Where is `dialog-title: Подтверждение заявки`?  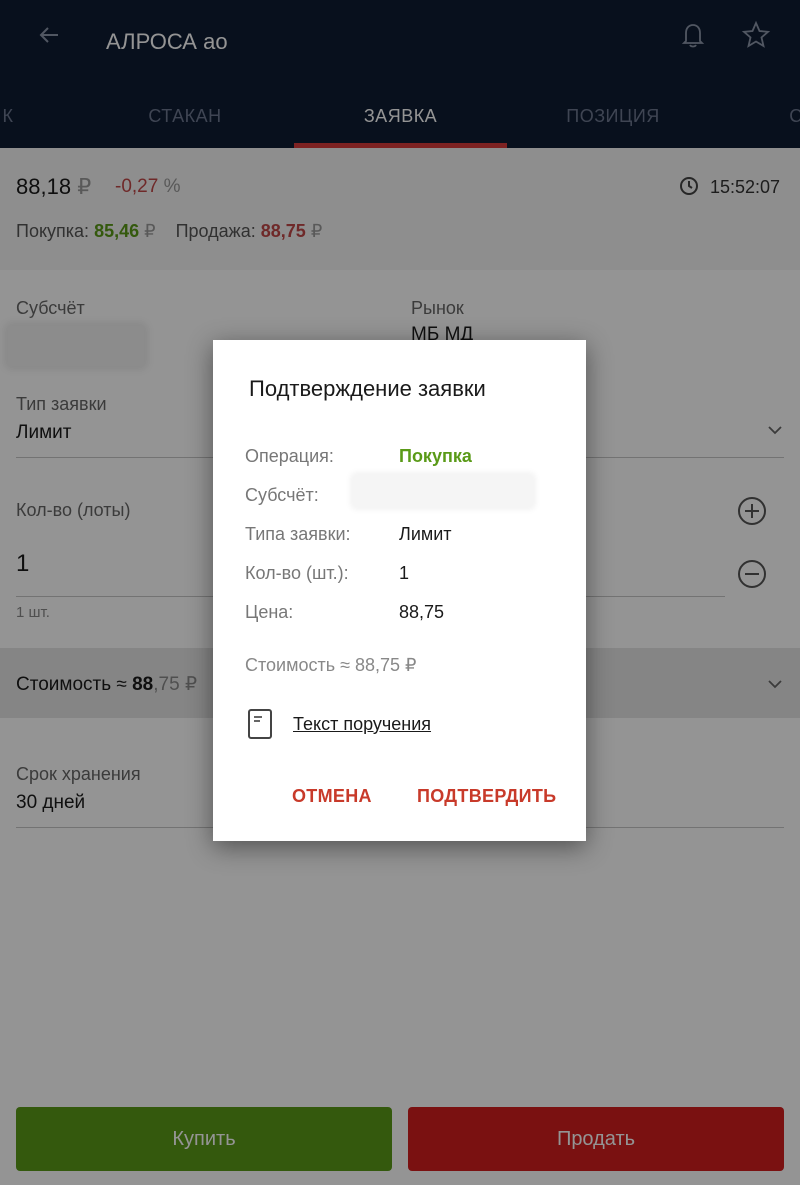 dialog-title: Подтверждение заявки is located at coordinates (367, 388).